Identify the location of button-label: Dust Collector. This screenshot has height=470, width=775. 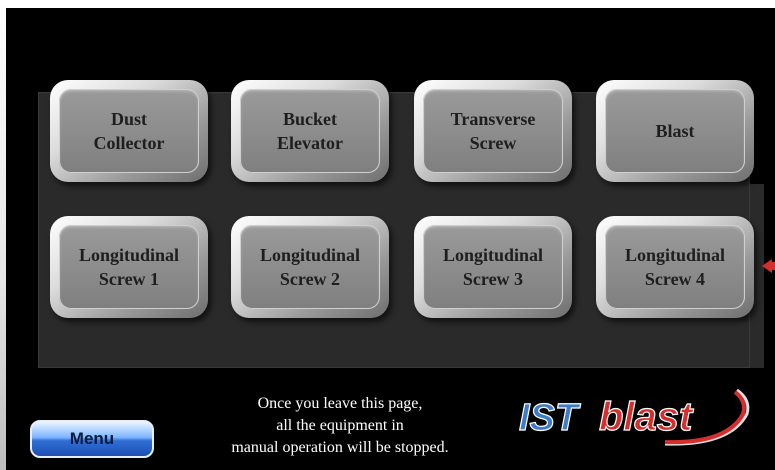
(129, 131).